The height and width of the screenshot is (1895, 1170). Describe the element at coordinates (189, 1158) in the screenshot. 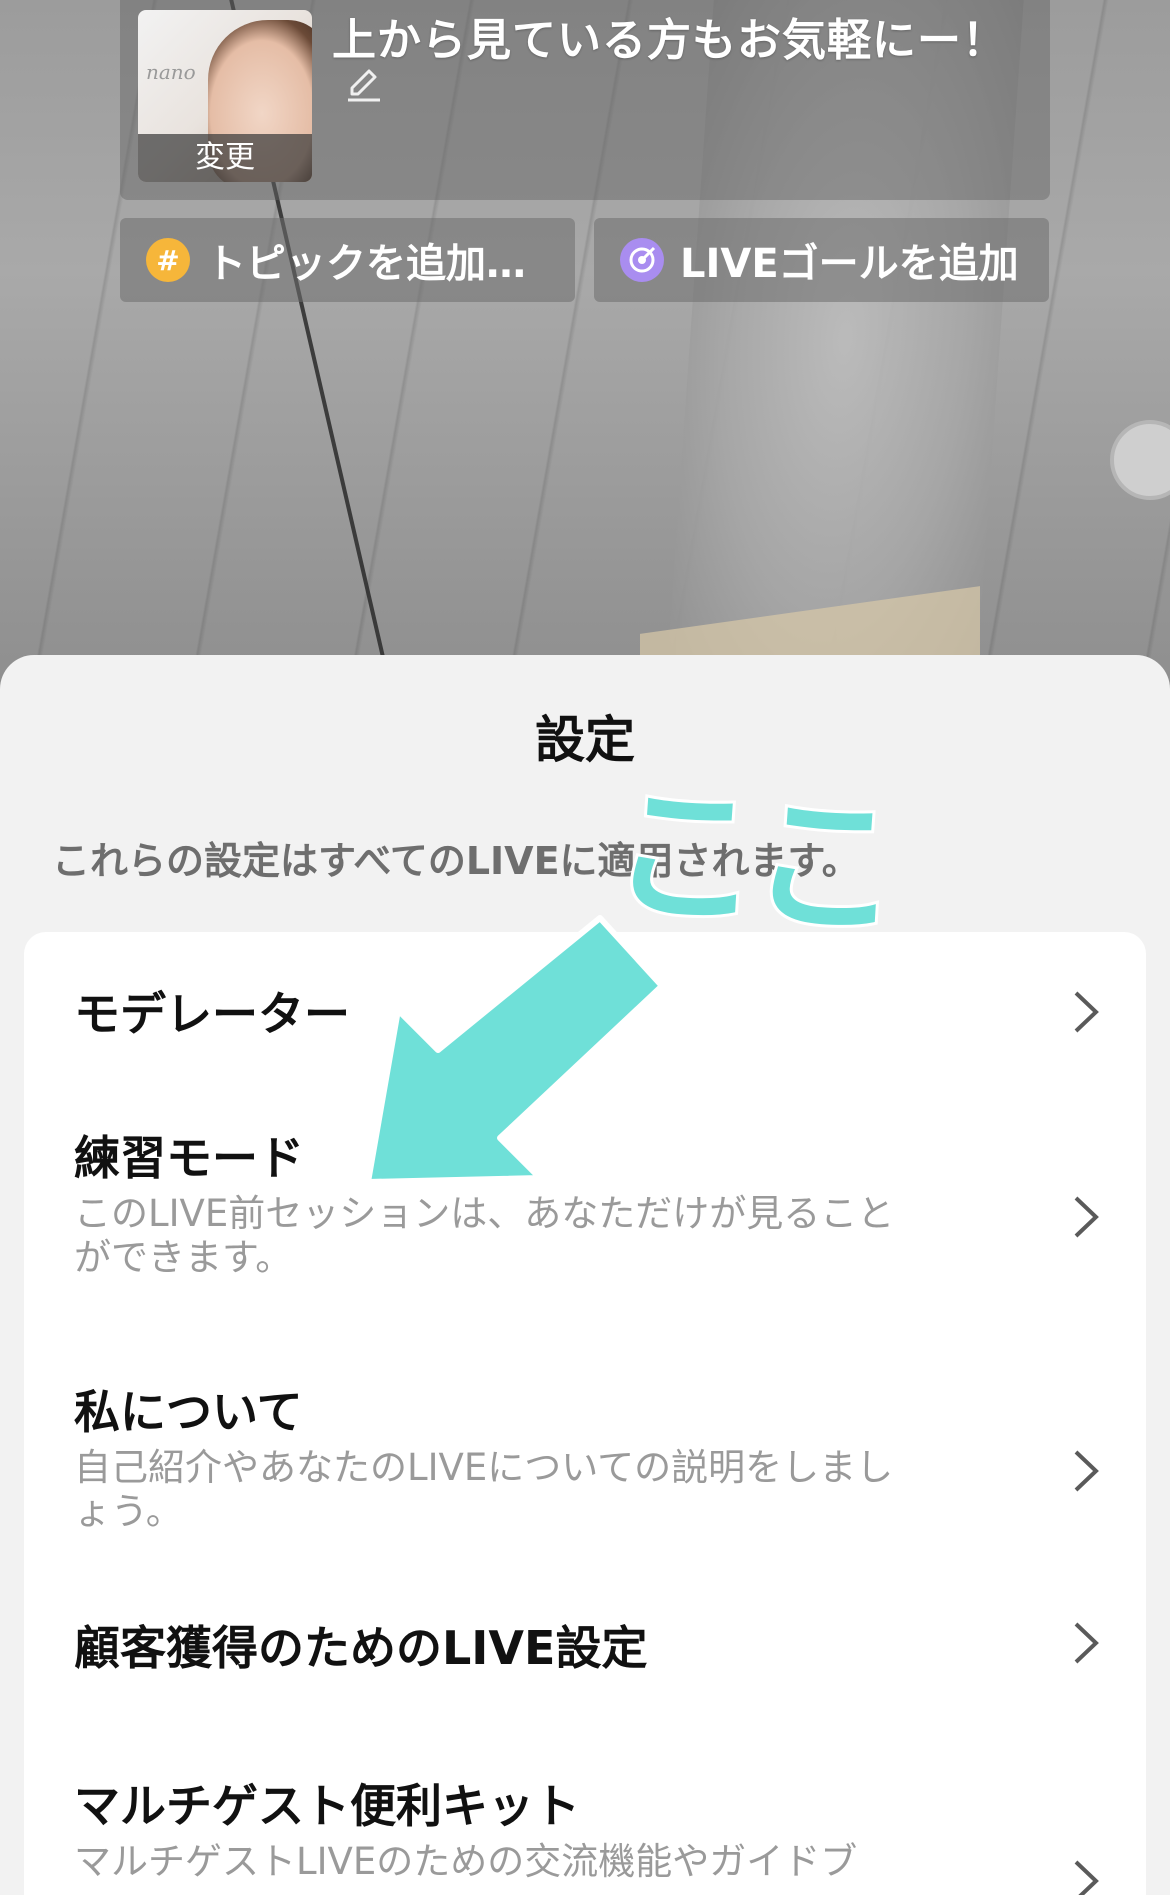

I see `settings-item-title: 練習モード` at that location.